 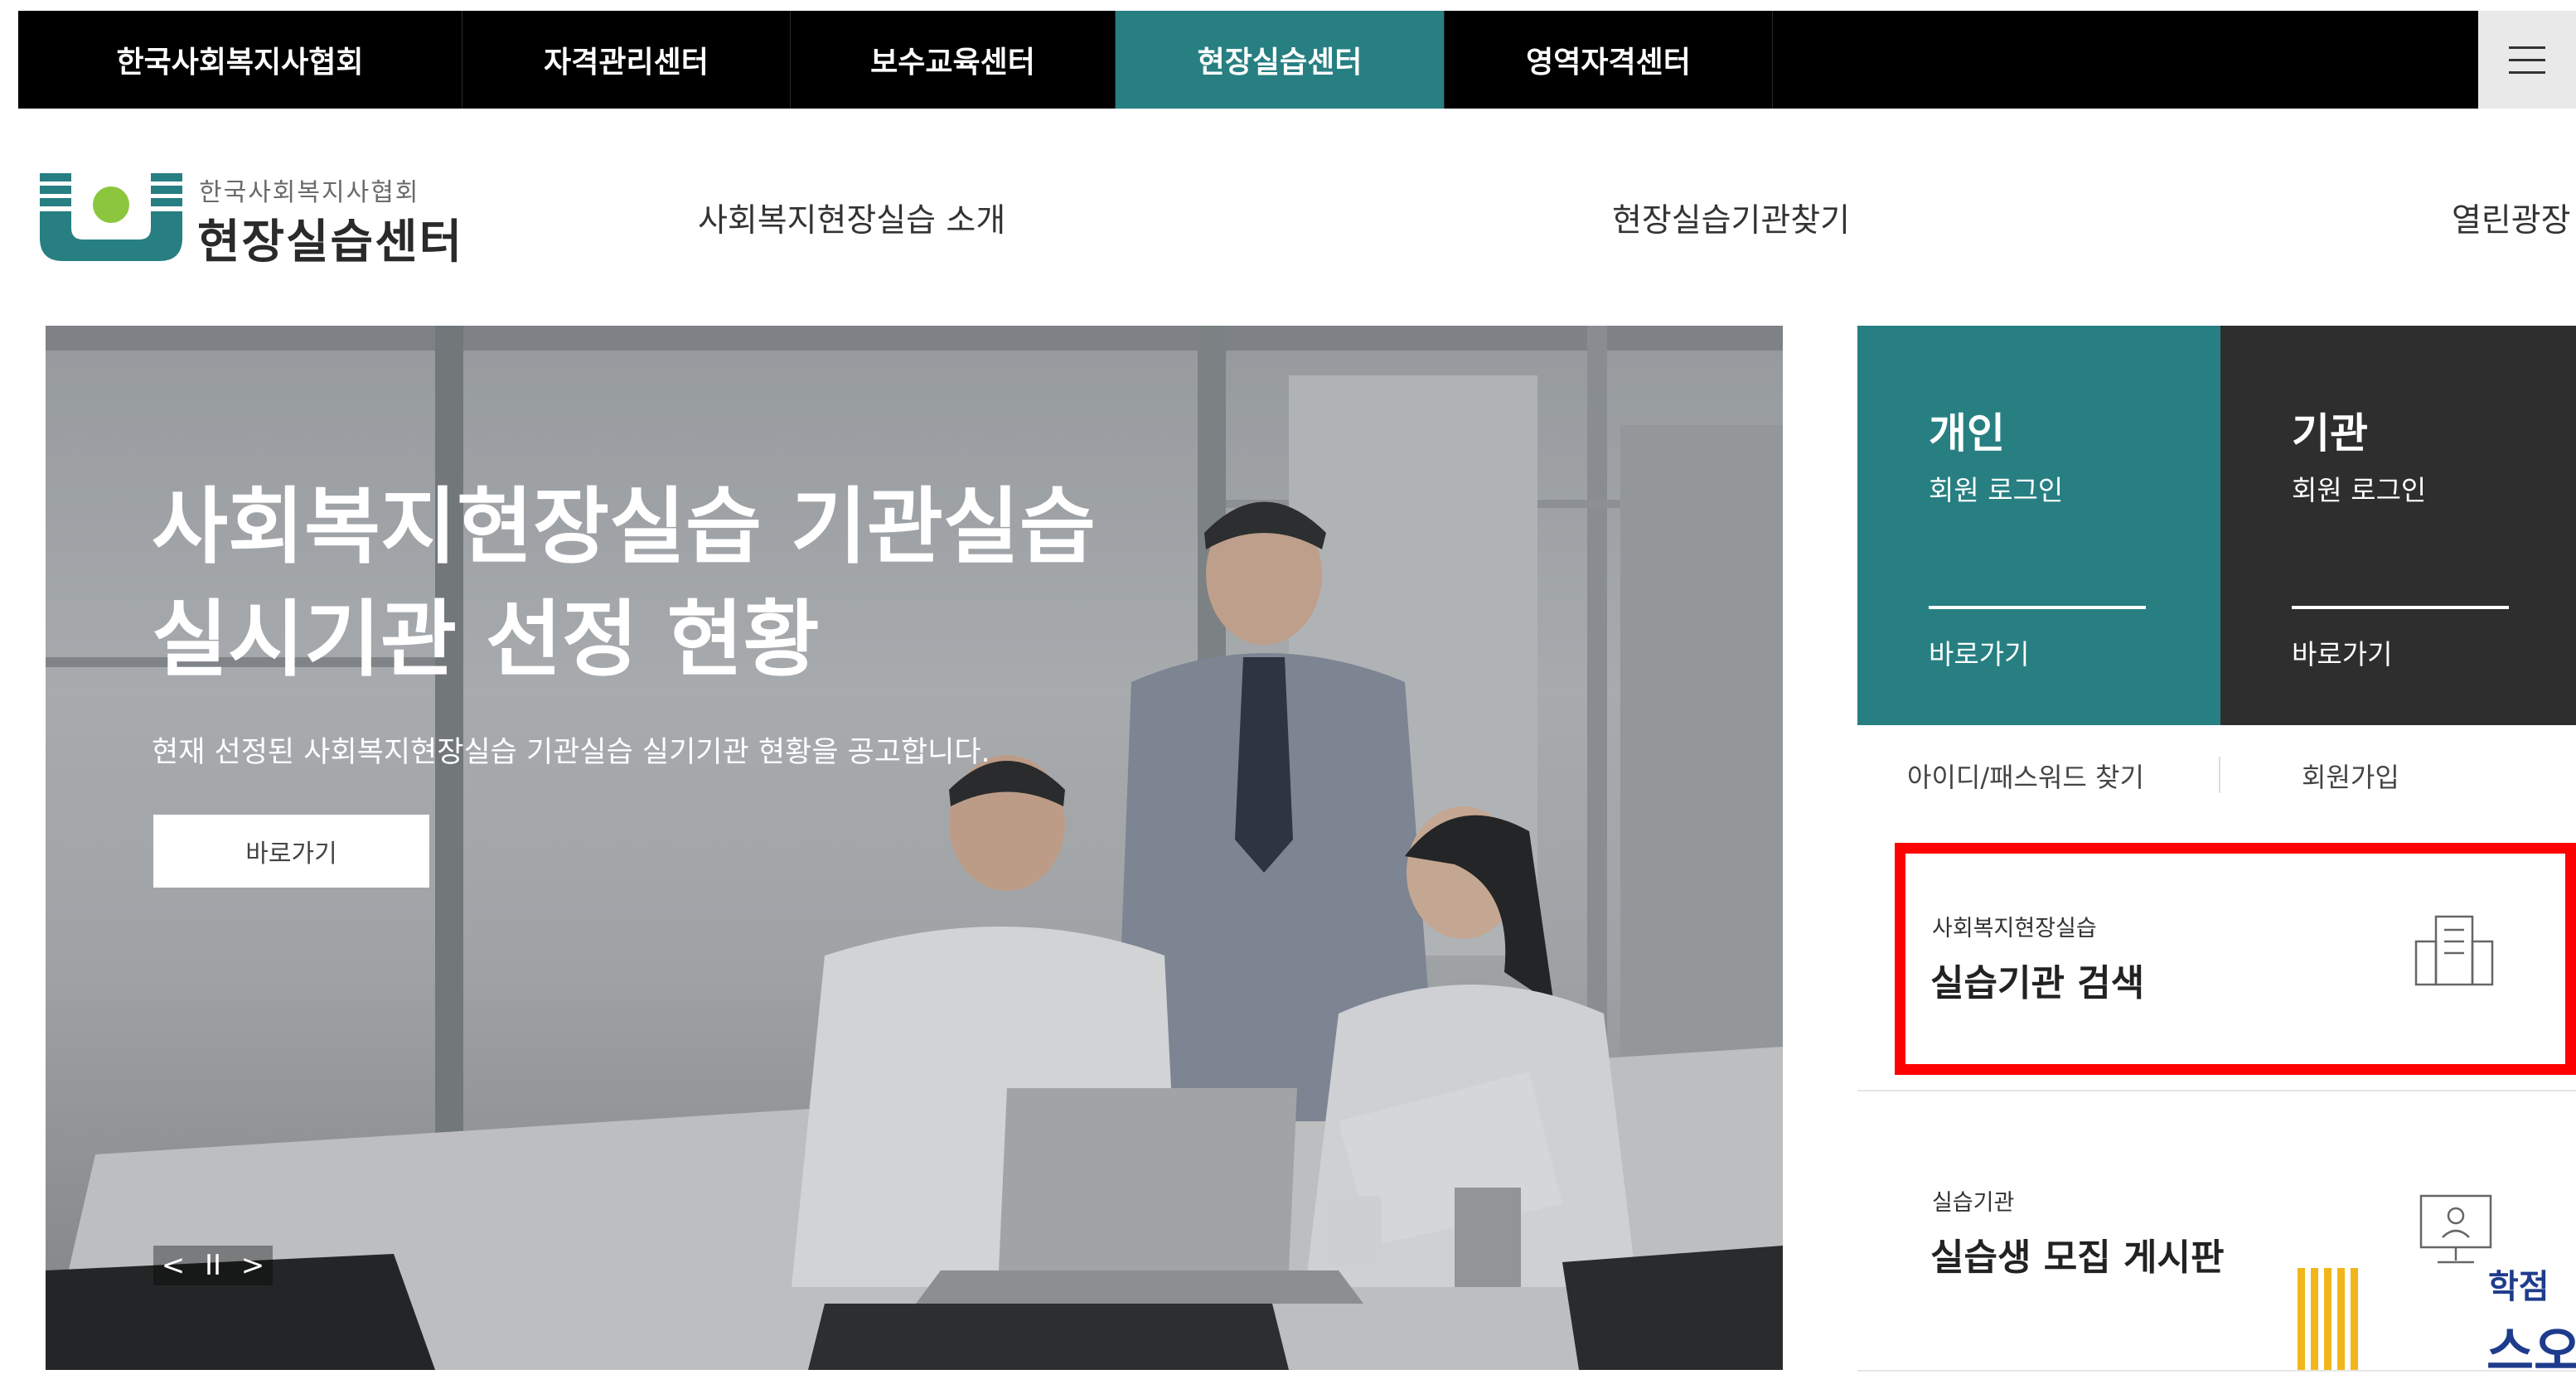 What do you see at coordinates (291, 851) in the screenshot?
I see `hero-shortcut-button: 바로가기` at bounding box center [291, 851].